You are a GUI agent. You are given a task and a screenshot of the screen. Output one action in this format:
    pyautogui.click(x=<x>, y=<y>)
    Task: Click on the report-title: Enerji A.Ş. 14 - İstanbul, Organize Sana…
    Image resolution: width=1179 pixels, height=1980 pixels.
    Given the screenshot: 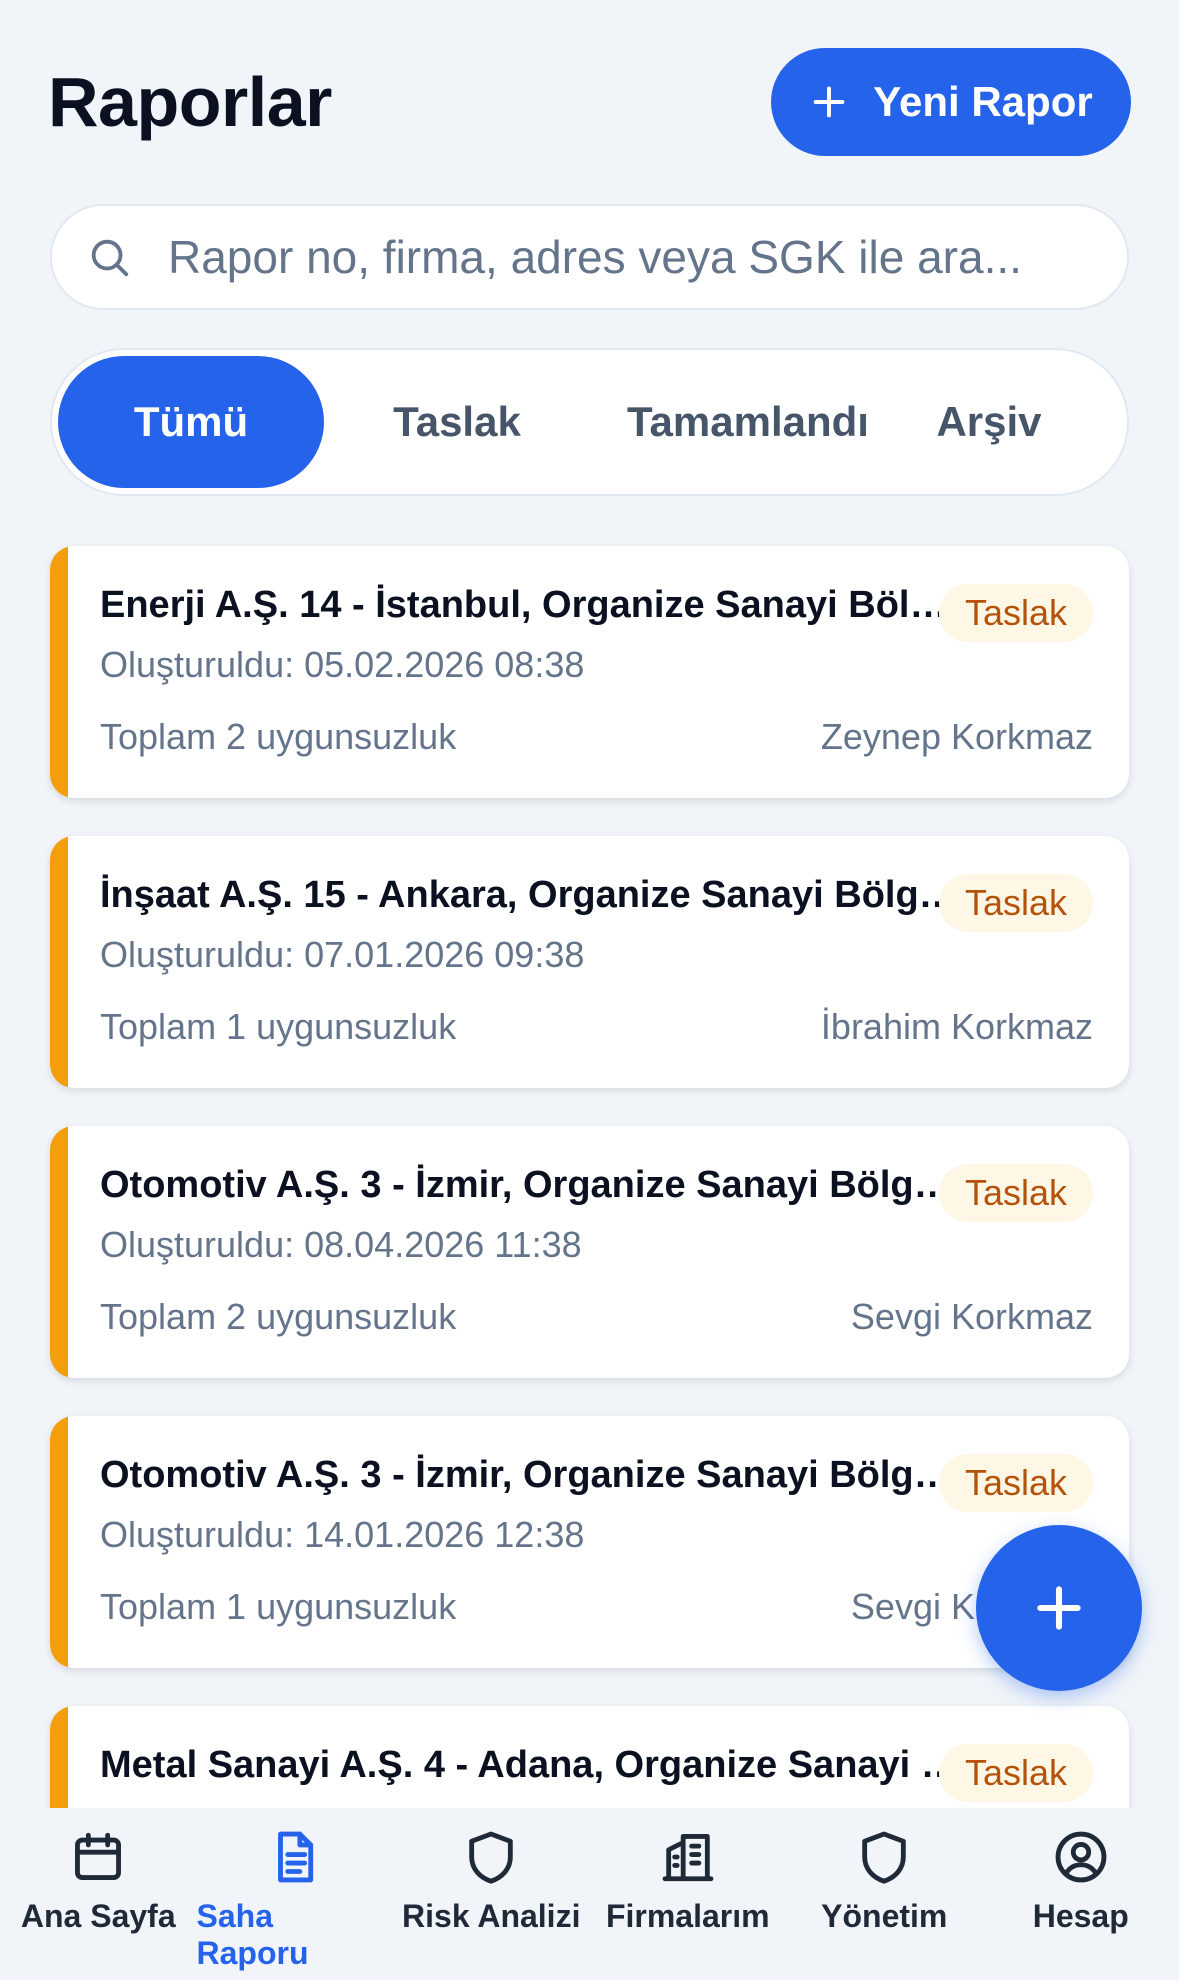 What is the action you would take?
    pyautogui.click(x=530, y=605)
    